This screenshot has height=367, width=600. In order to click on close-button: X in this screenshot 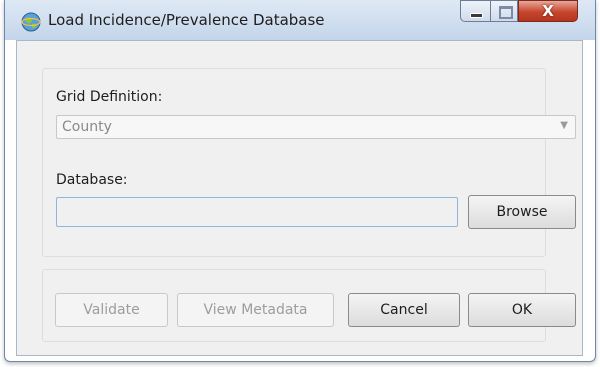, I will do `click(548, 11)`.